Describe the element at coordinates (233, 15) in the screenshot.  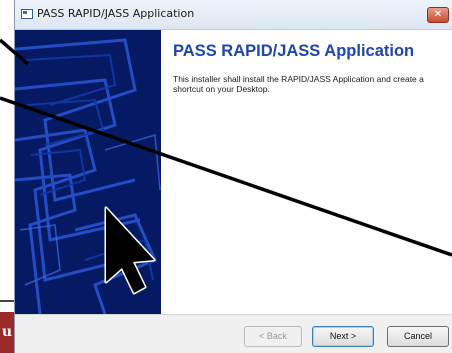
I see `title-bar: PASS RAPID/JASS Application ✕` at that location.